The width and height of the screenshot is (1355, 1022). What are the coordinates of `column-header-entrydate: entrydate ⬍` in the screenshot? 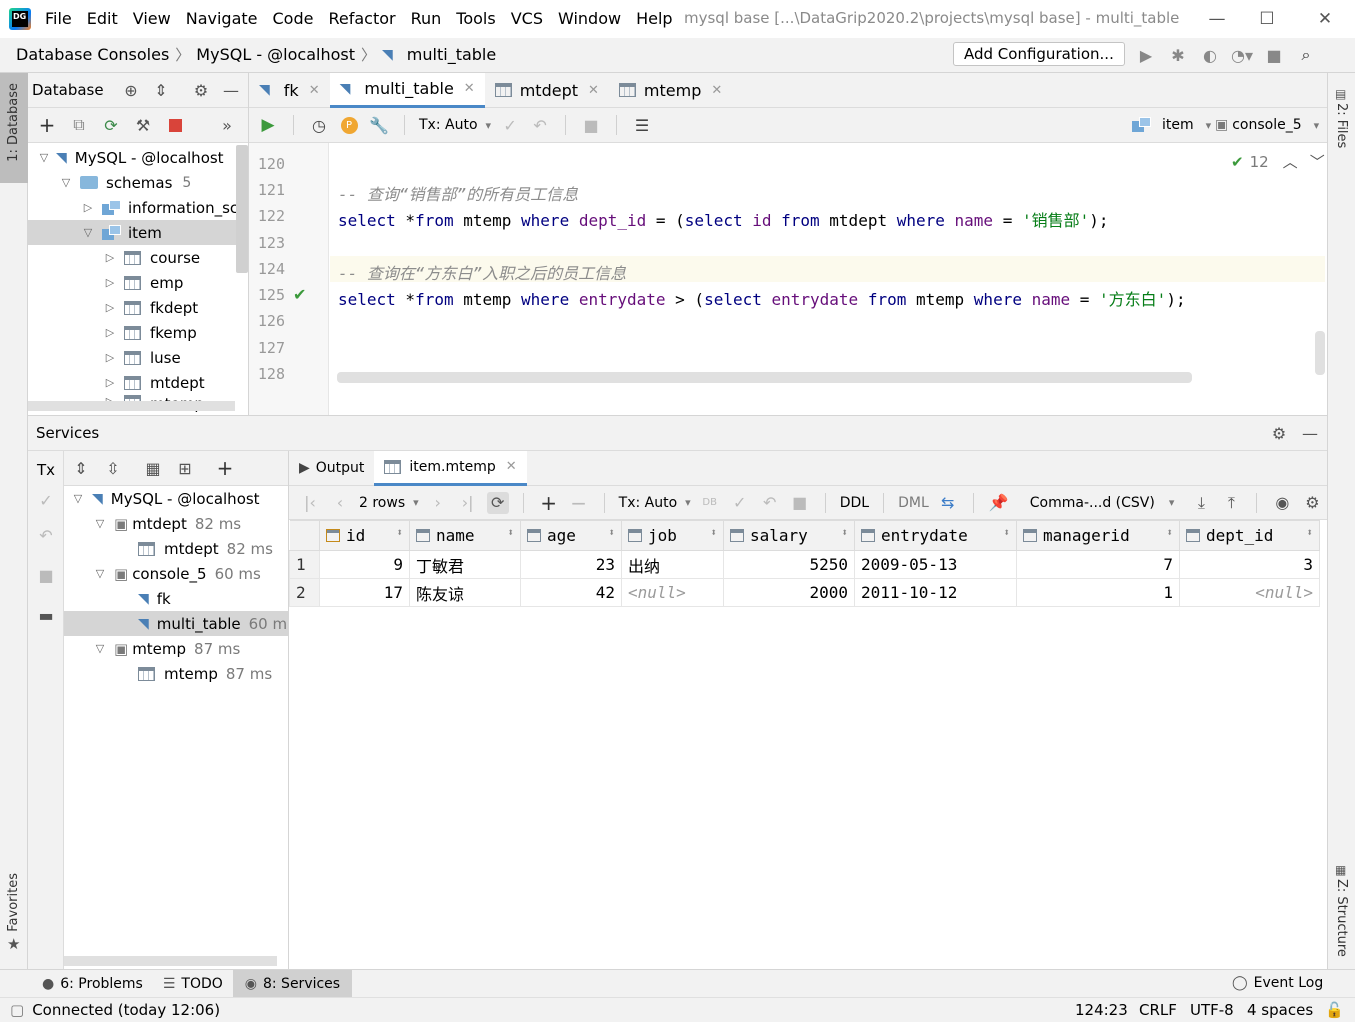 It's located at (935, 535).